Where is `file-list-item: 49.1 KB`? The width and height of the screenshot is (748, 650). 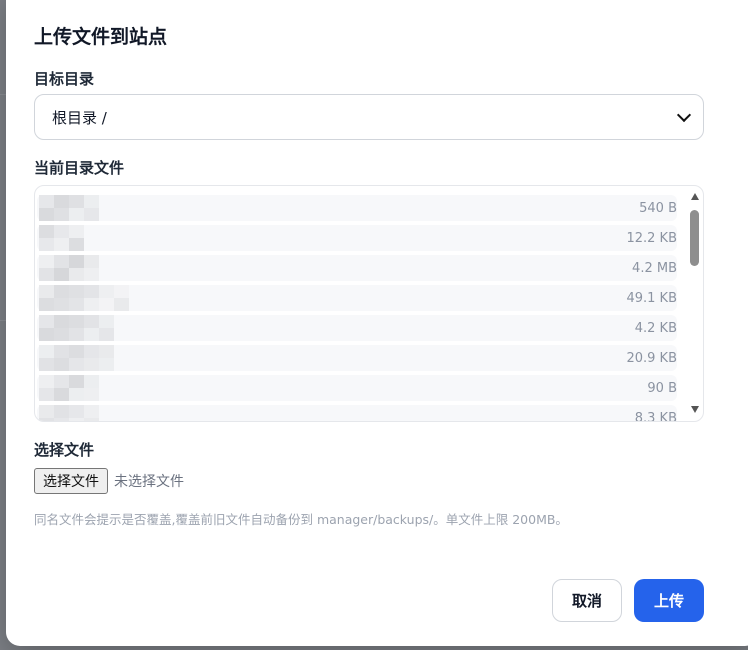
file-list-item: 49.1 KB is located at coordinates (357, 298).